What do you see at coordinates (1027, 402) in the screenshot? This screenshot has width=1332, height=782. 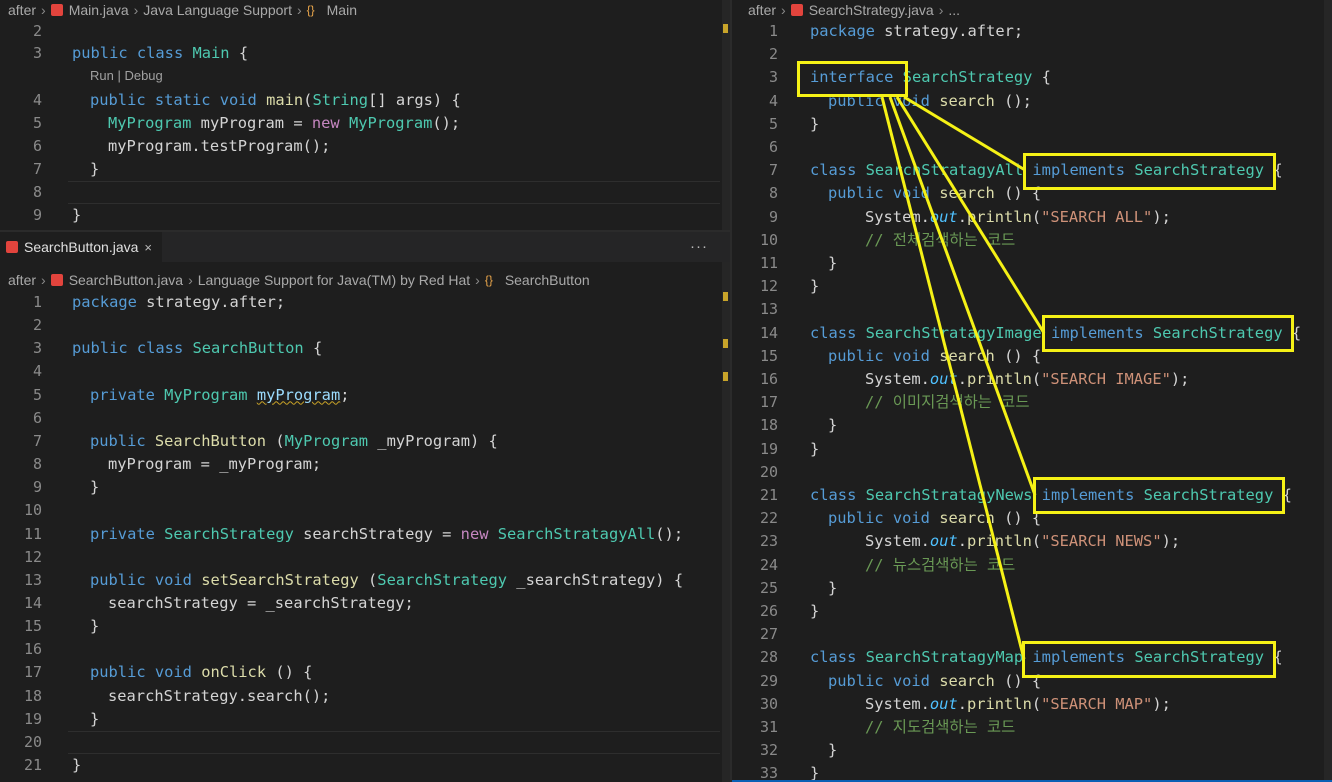 I see `code-line: 17 // 이미지검색하는 코드` at bounding box center [1027, 402].